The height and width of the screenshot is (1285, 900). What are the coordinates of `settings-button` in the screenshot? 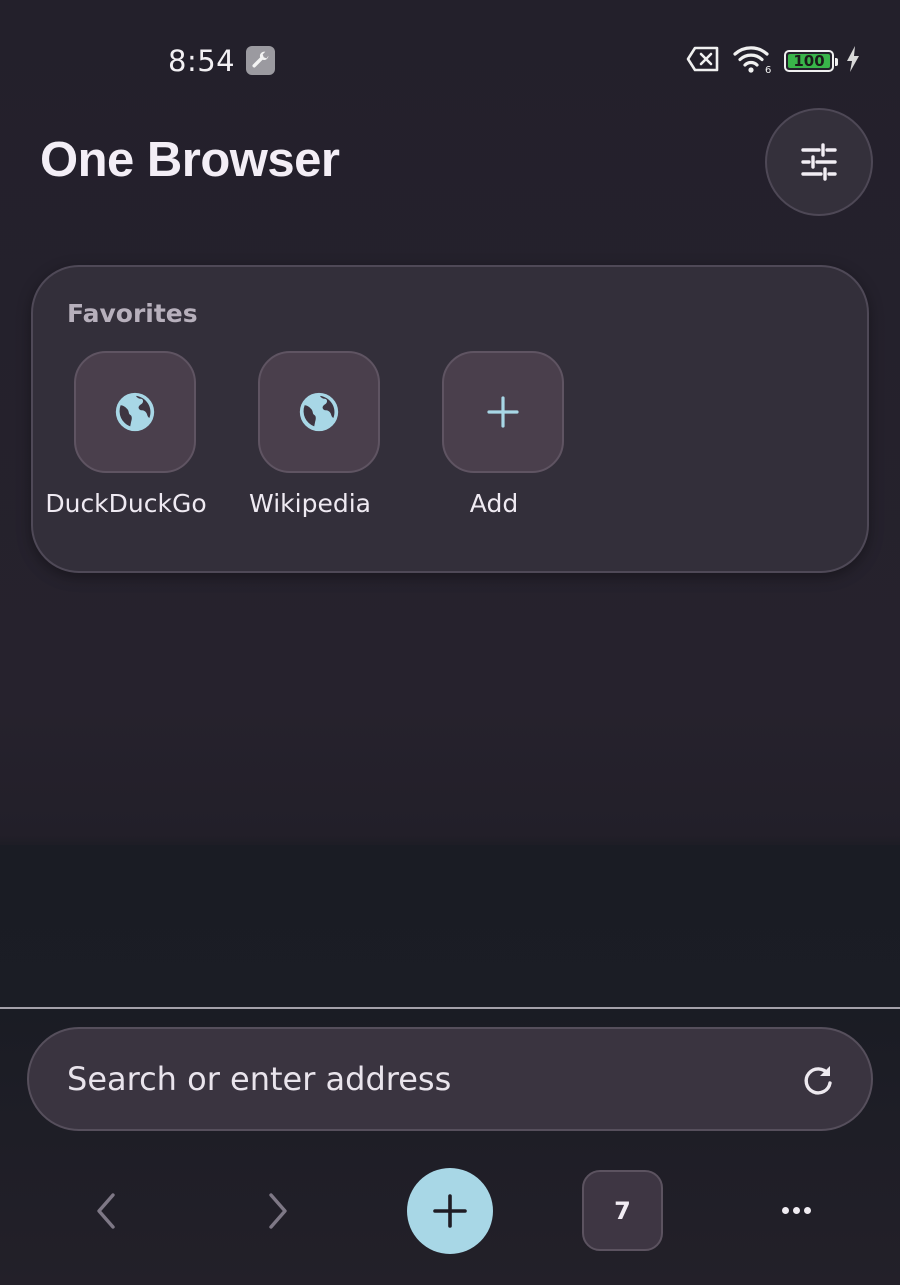 It's located at (819, 162).